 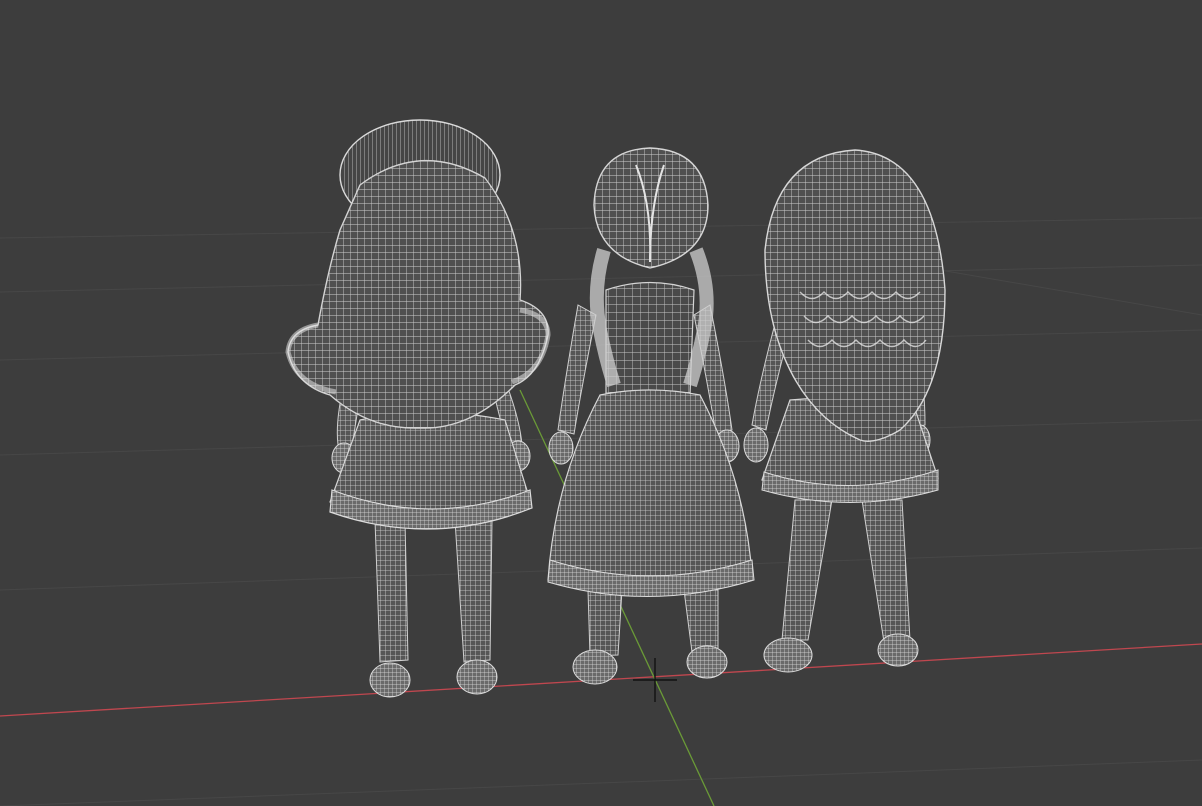 I want to click on doll-with-long-hair, so click(x=844, y=411).